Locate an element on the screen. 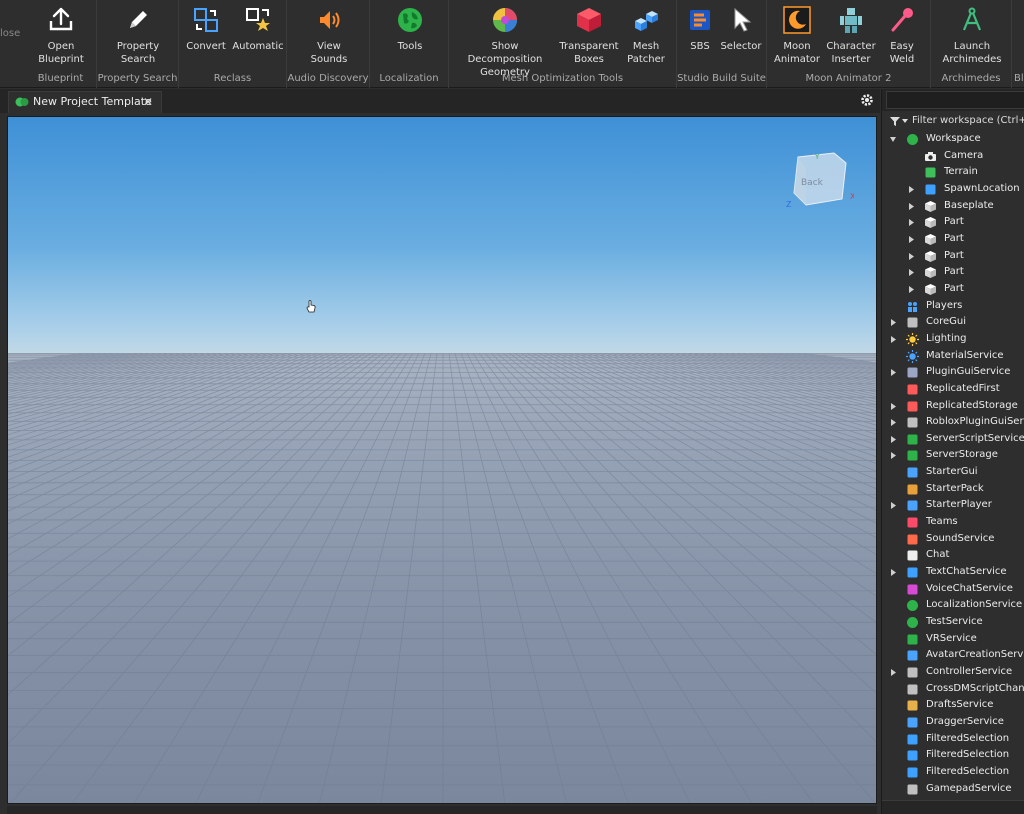  explorer-item-chat: Chat is located at coordinates (953, 555).